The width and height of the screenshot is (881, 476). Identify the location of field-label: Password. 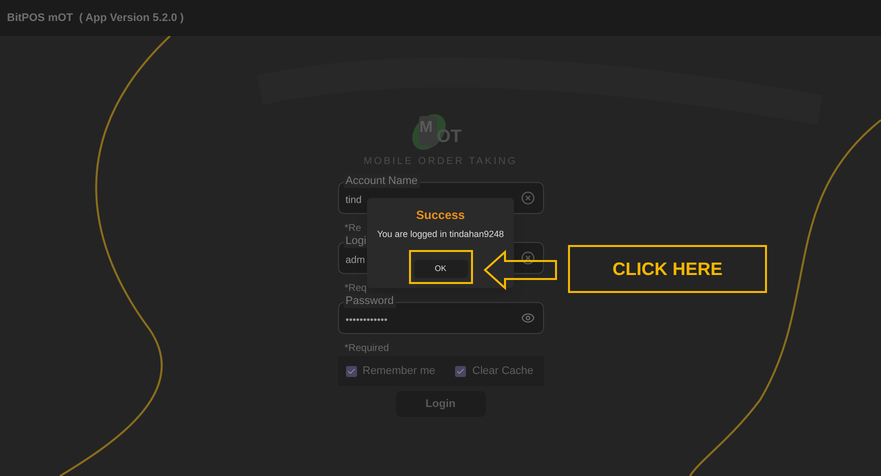
(370, 301).